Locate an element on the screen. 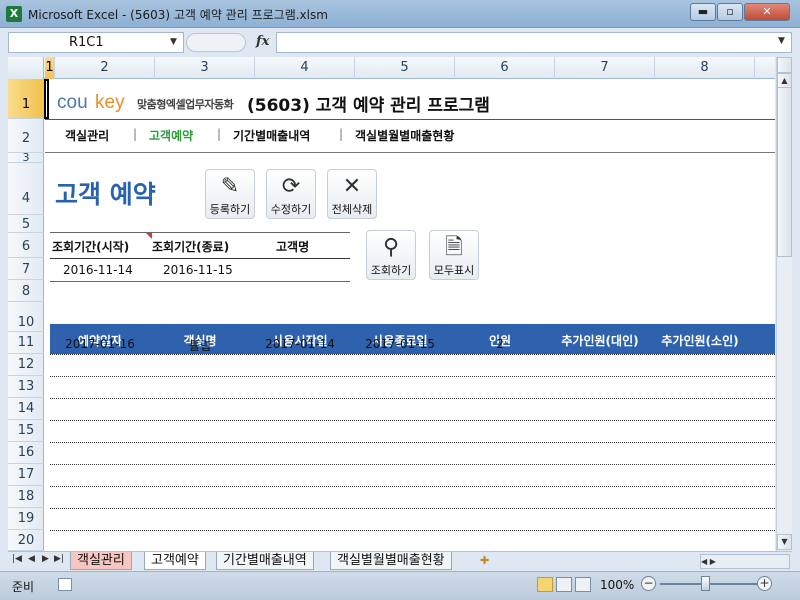 This screenshot has width=800, height=600. column-header: 3 is located at coordinates (205, 68).